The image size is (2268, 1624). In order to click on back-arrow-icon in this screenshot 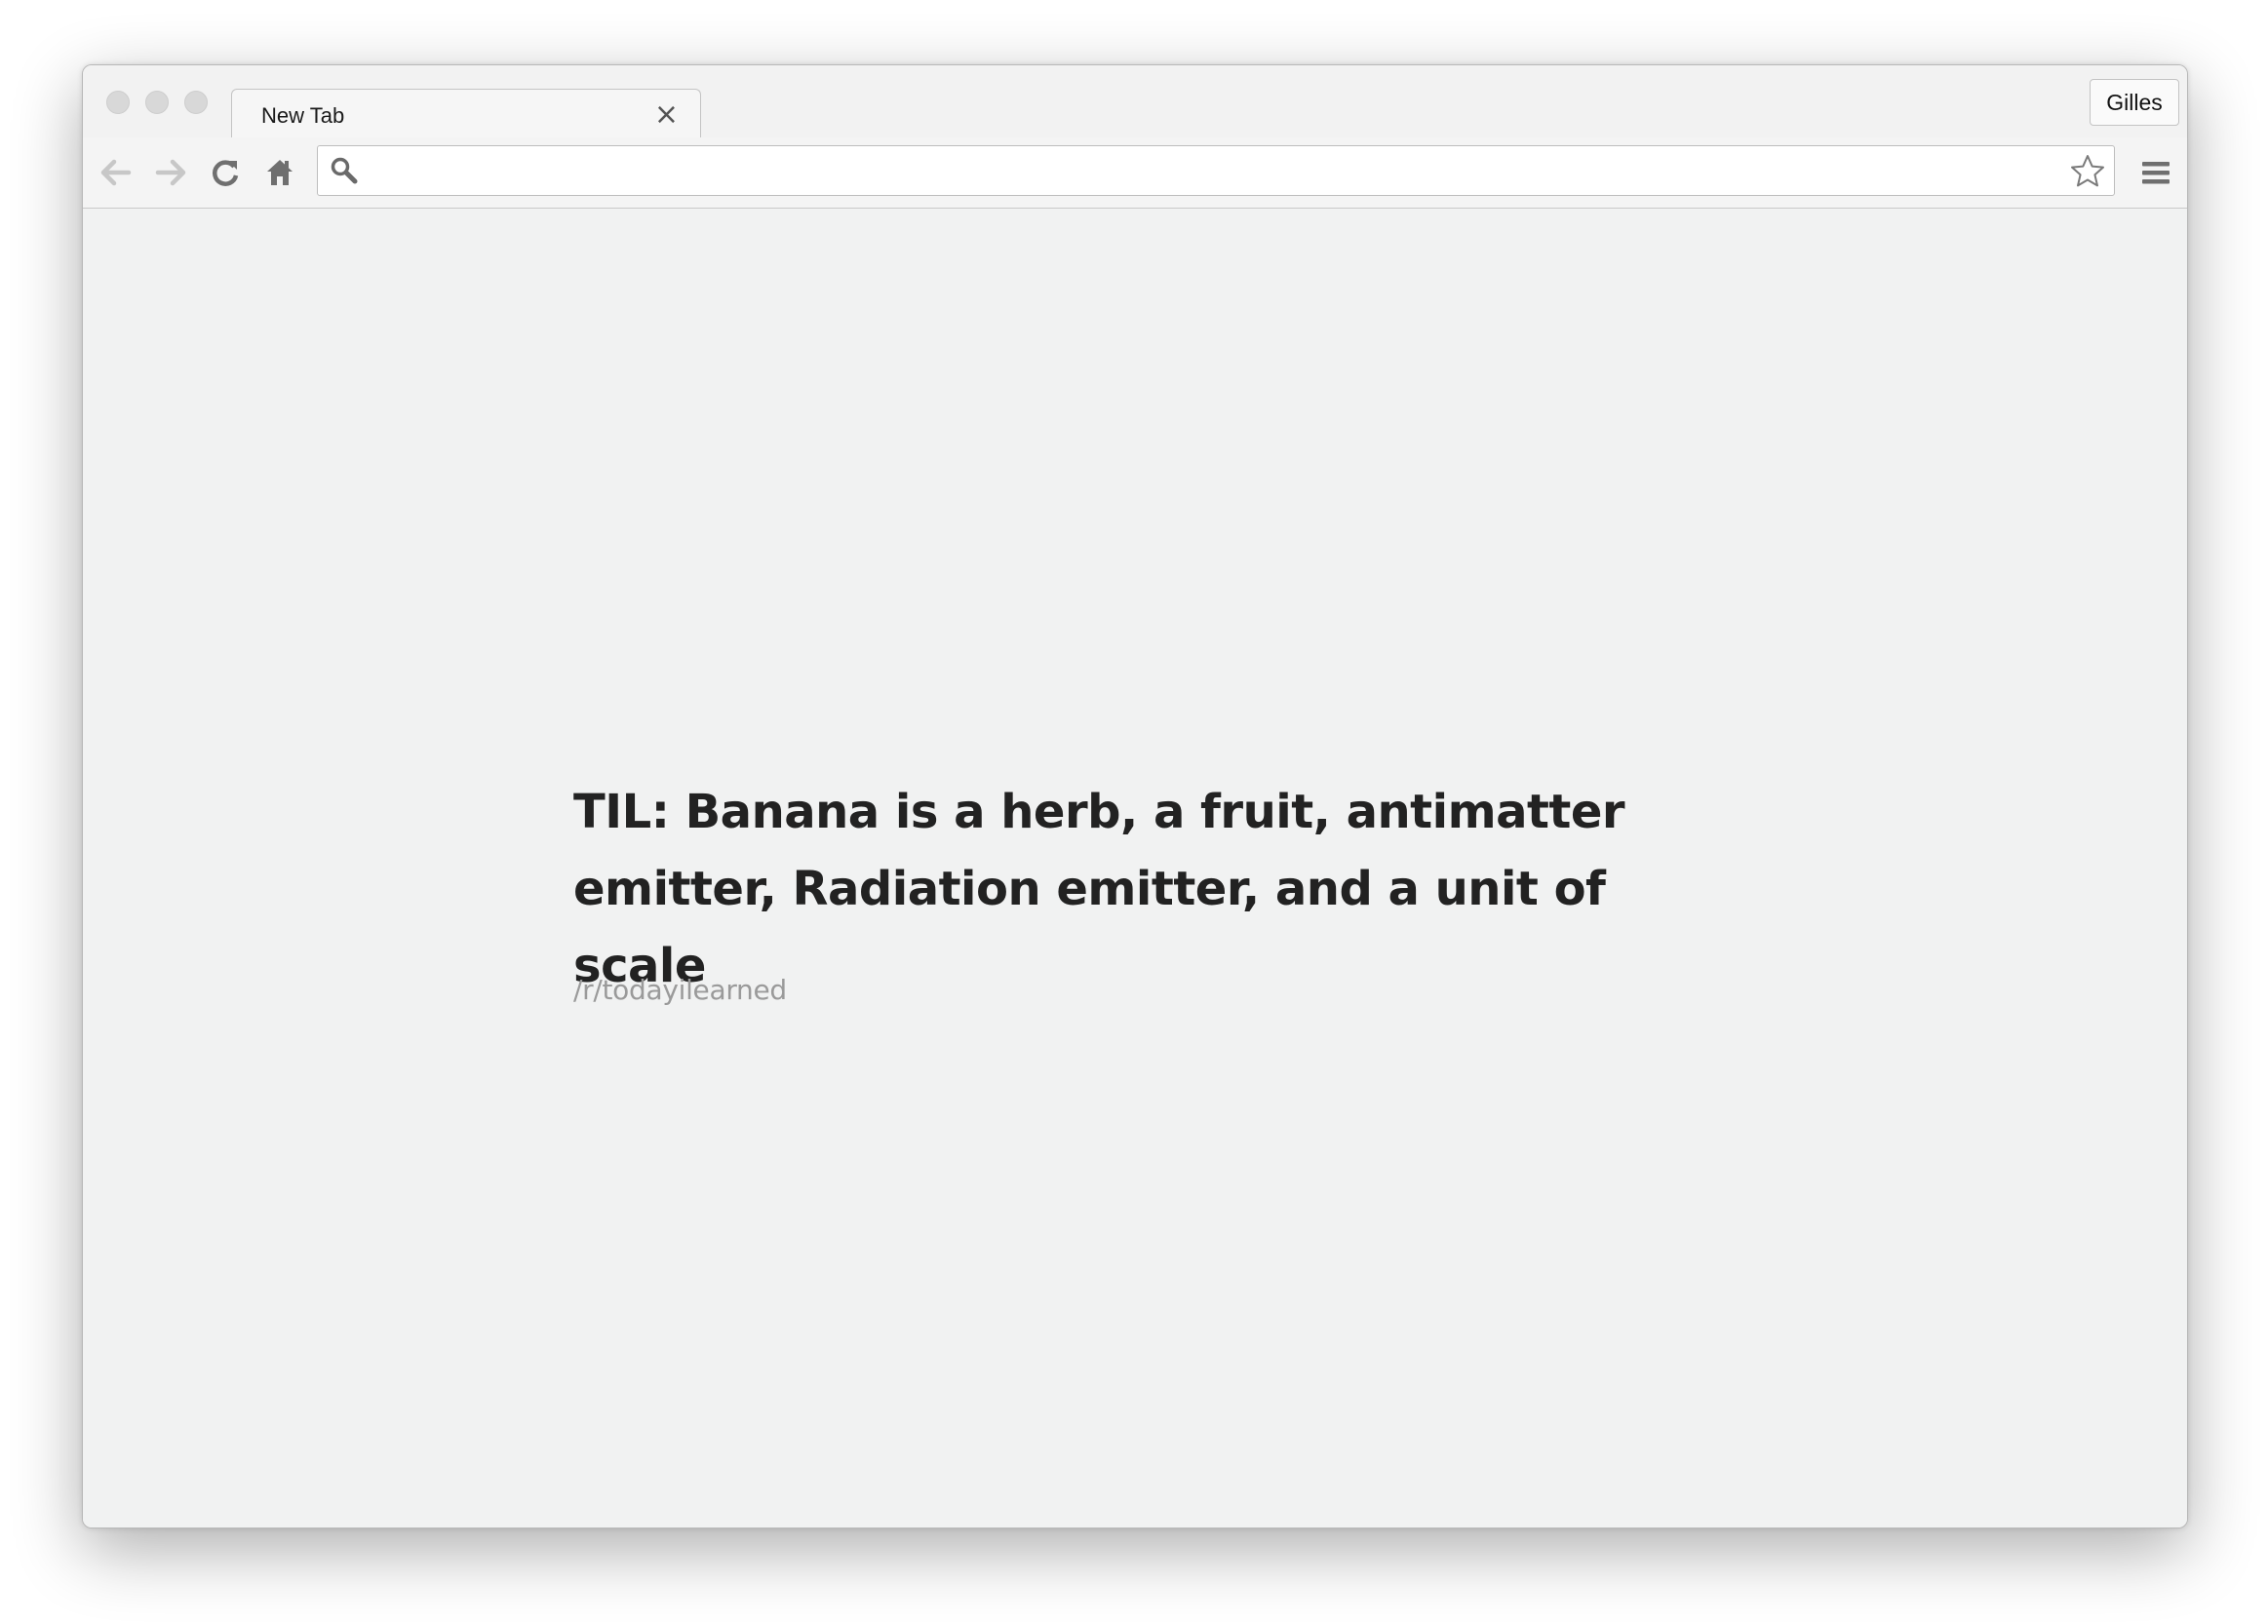, I will do `click(116, 173)`.